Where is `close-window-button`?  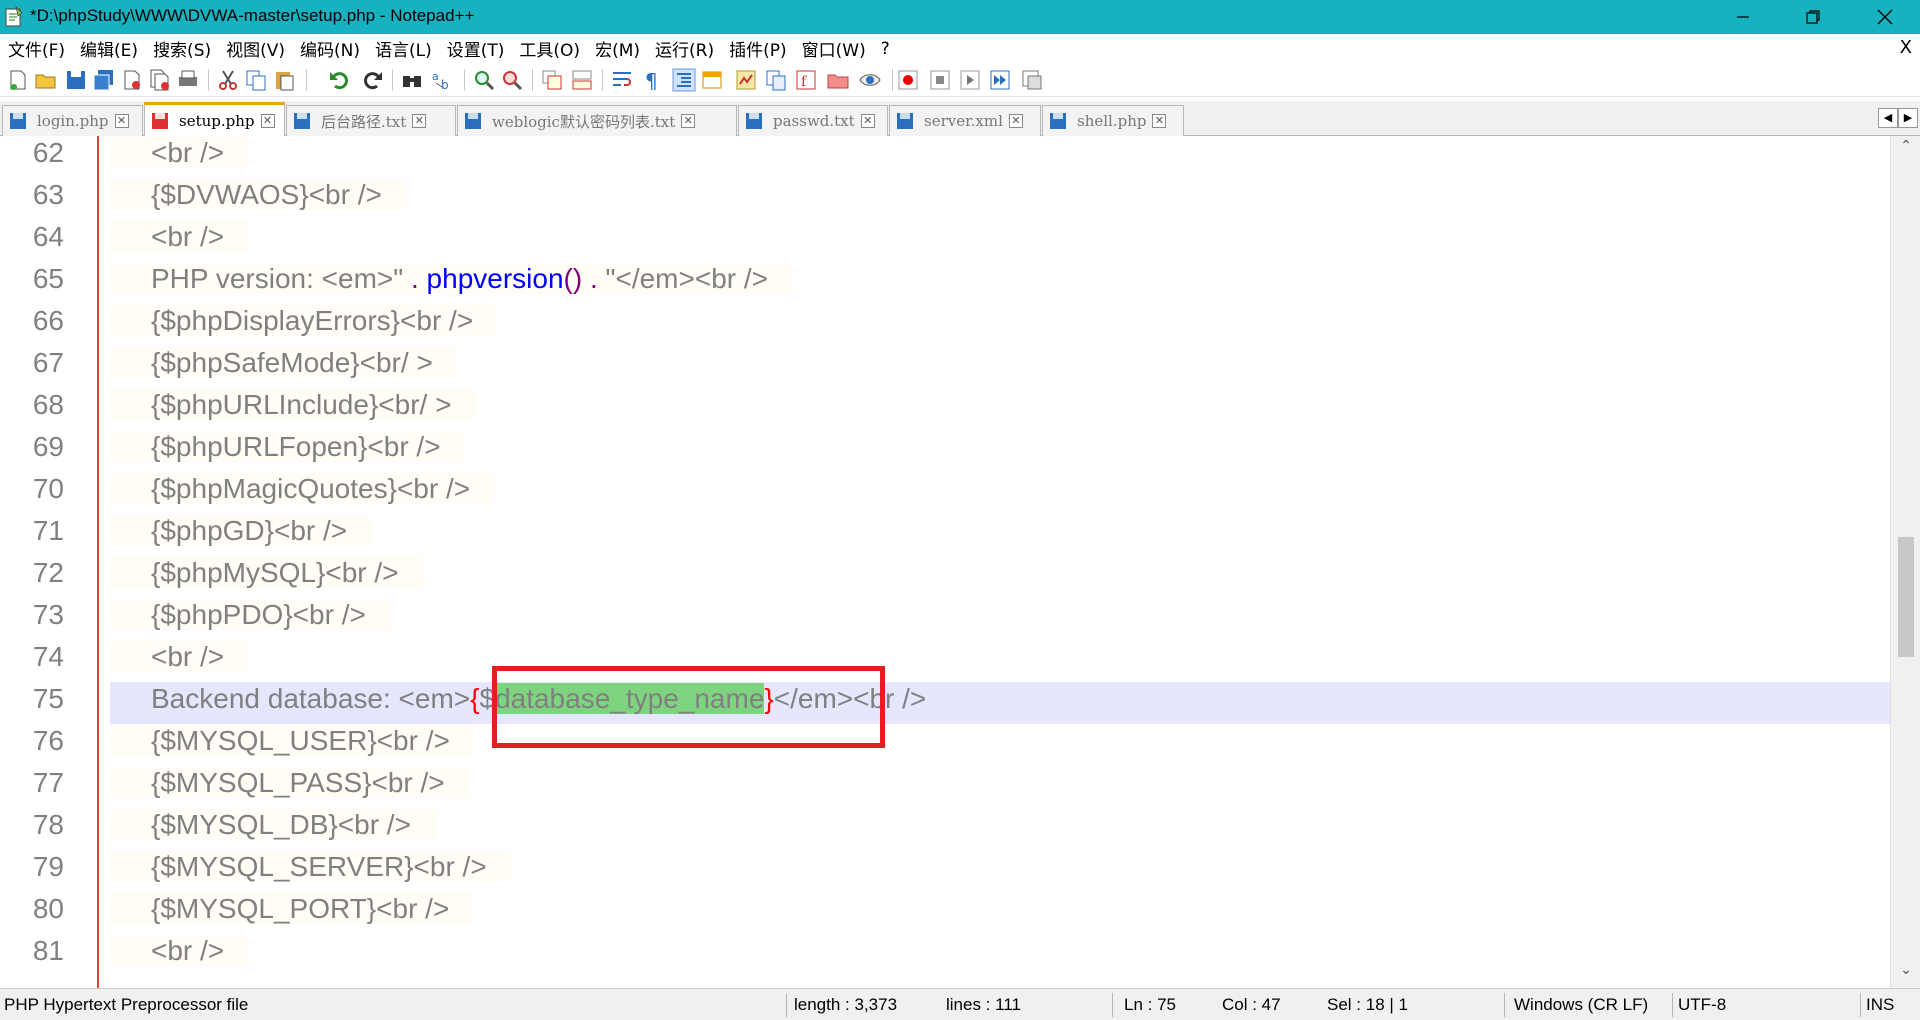 close-window-button is located at coordinates (1885, 17).